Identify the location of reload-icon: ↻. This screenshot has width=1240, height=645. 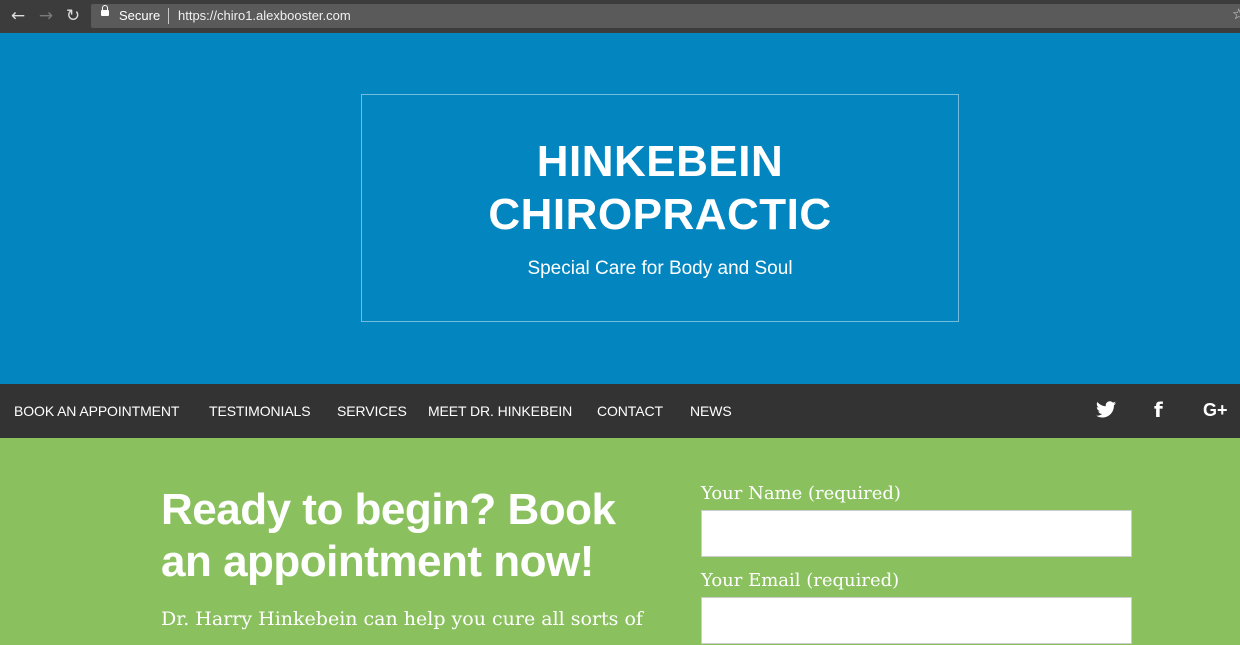
(73, 16).